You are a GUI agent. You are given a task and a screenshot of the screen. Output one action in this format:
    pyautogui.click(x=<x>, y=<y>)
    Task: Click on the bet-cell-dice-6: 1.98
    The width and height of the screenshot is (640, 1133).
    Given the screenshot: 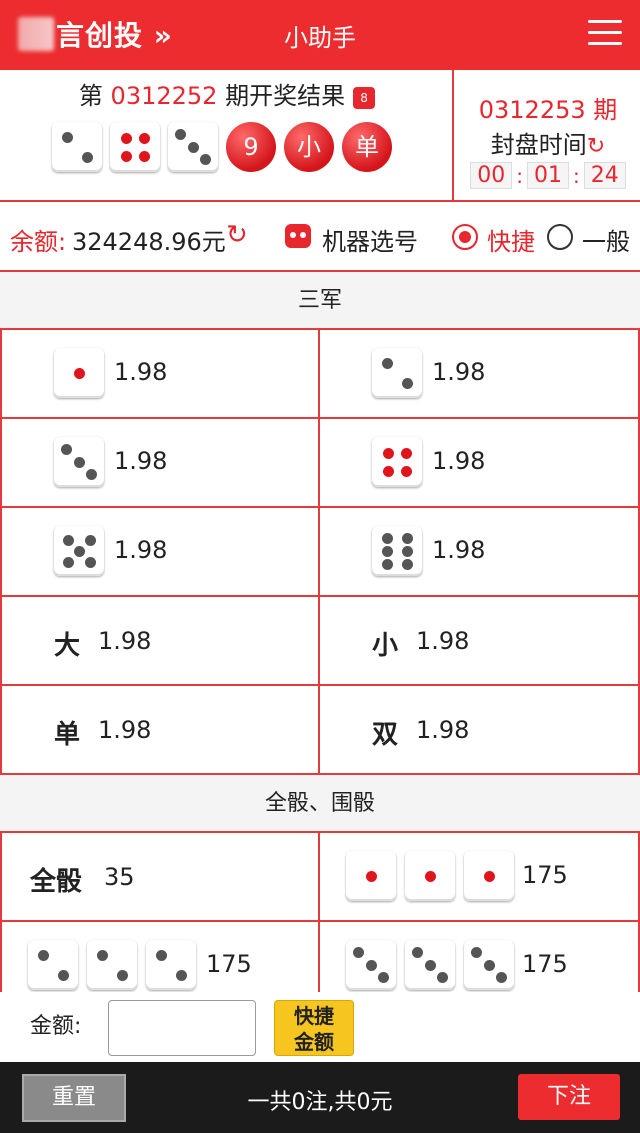 What is the action you would take?
    pyautogui.click(x=480, y=552)
    